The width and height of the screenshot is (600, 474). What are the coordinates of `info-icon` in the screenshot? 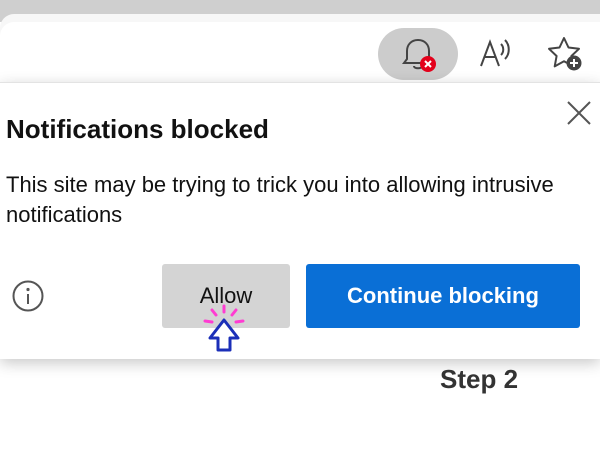 It's located at (28, 296).